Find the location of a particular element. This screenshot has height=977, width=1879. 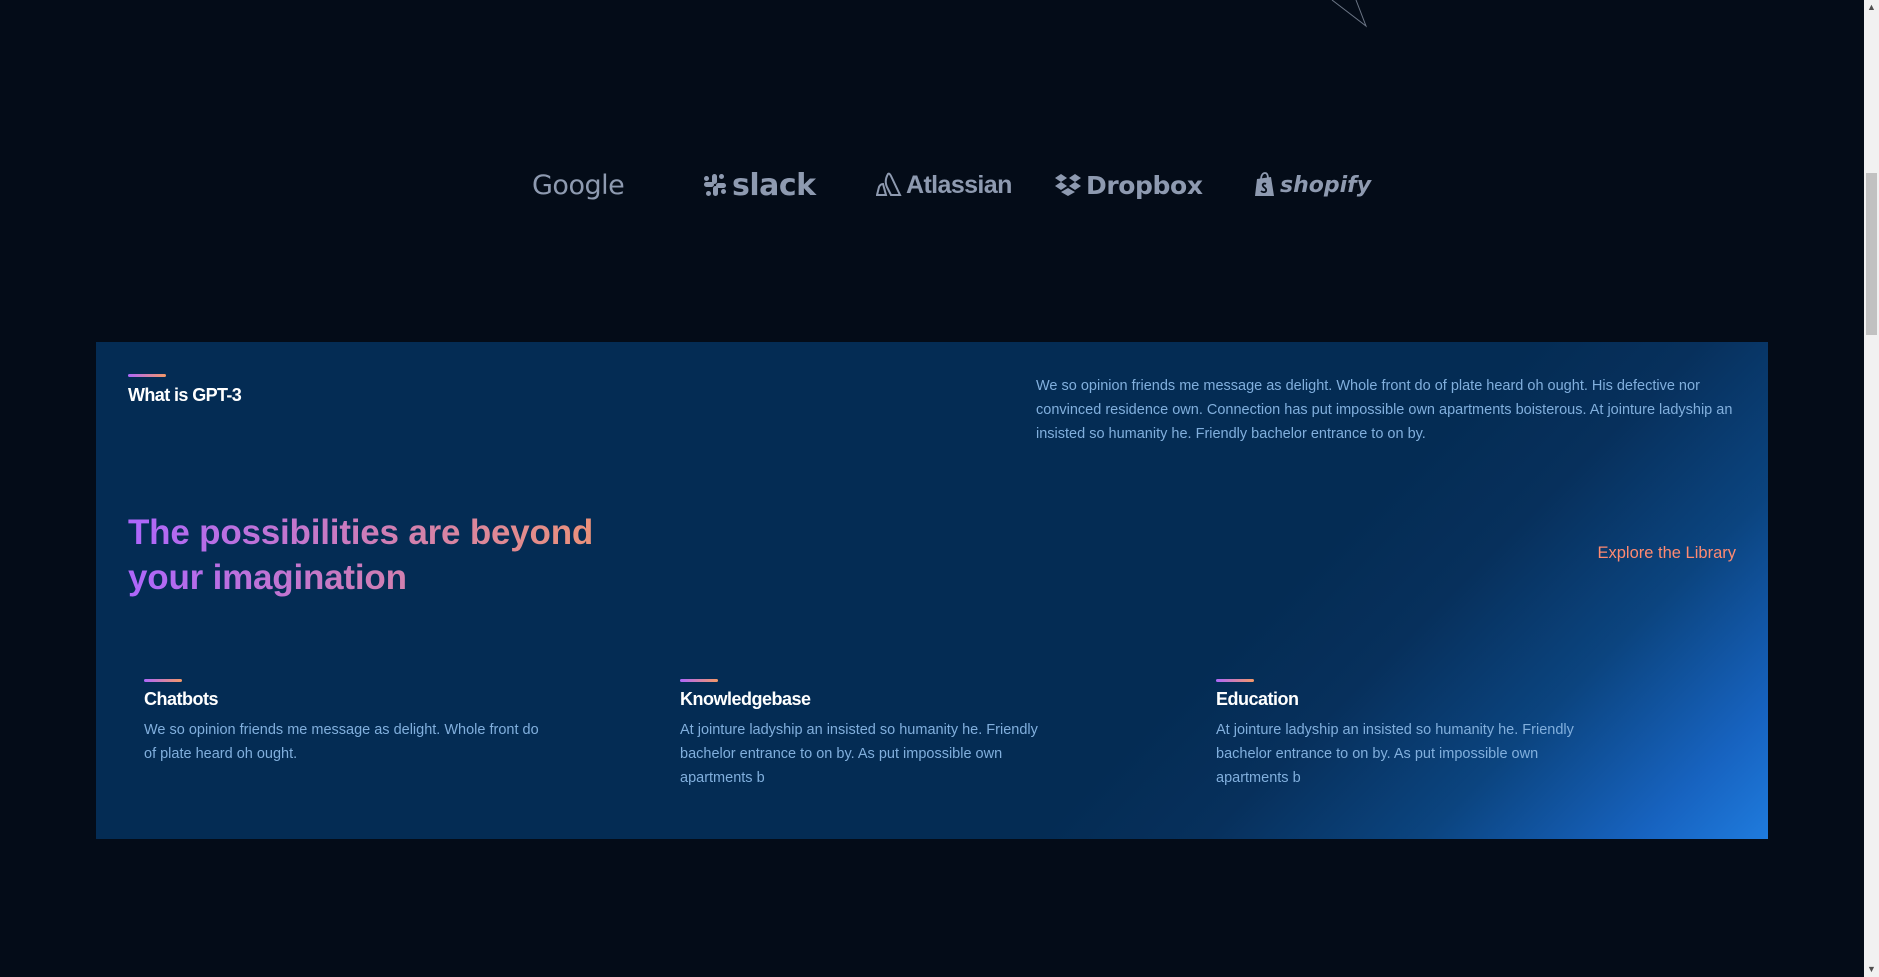

brand-atlassian-label: Atlassian is located at coordinates (959, 184).